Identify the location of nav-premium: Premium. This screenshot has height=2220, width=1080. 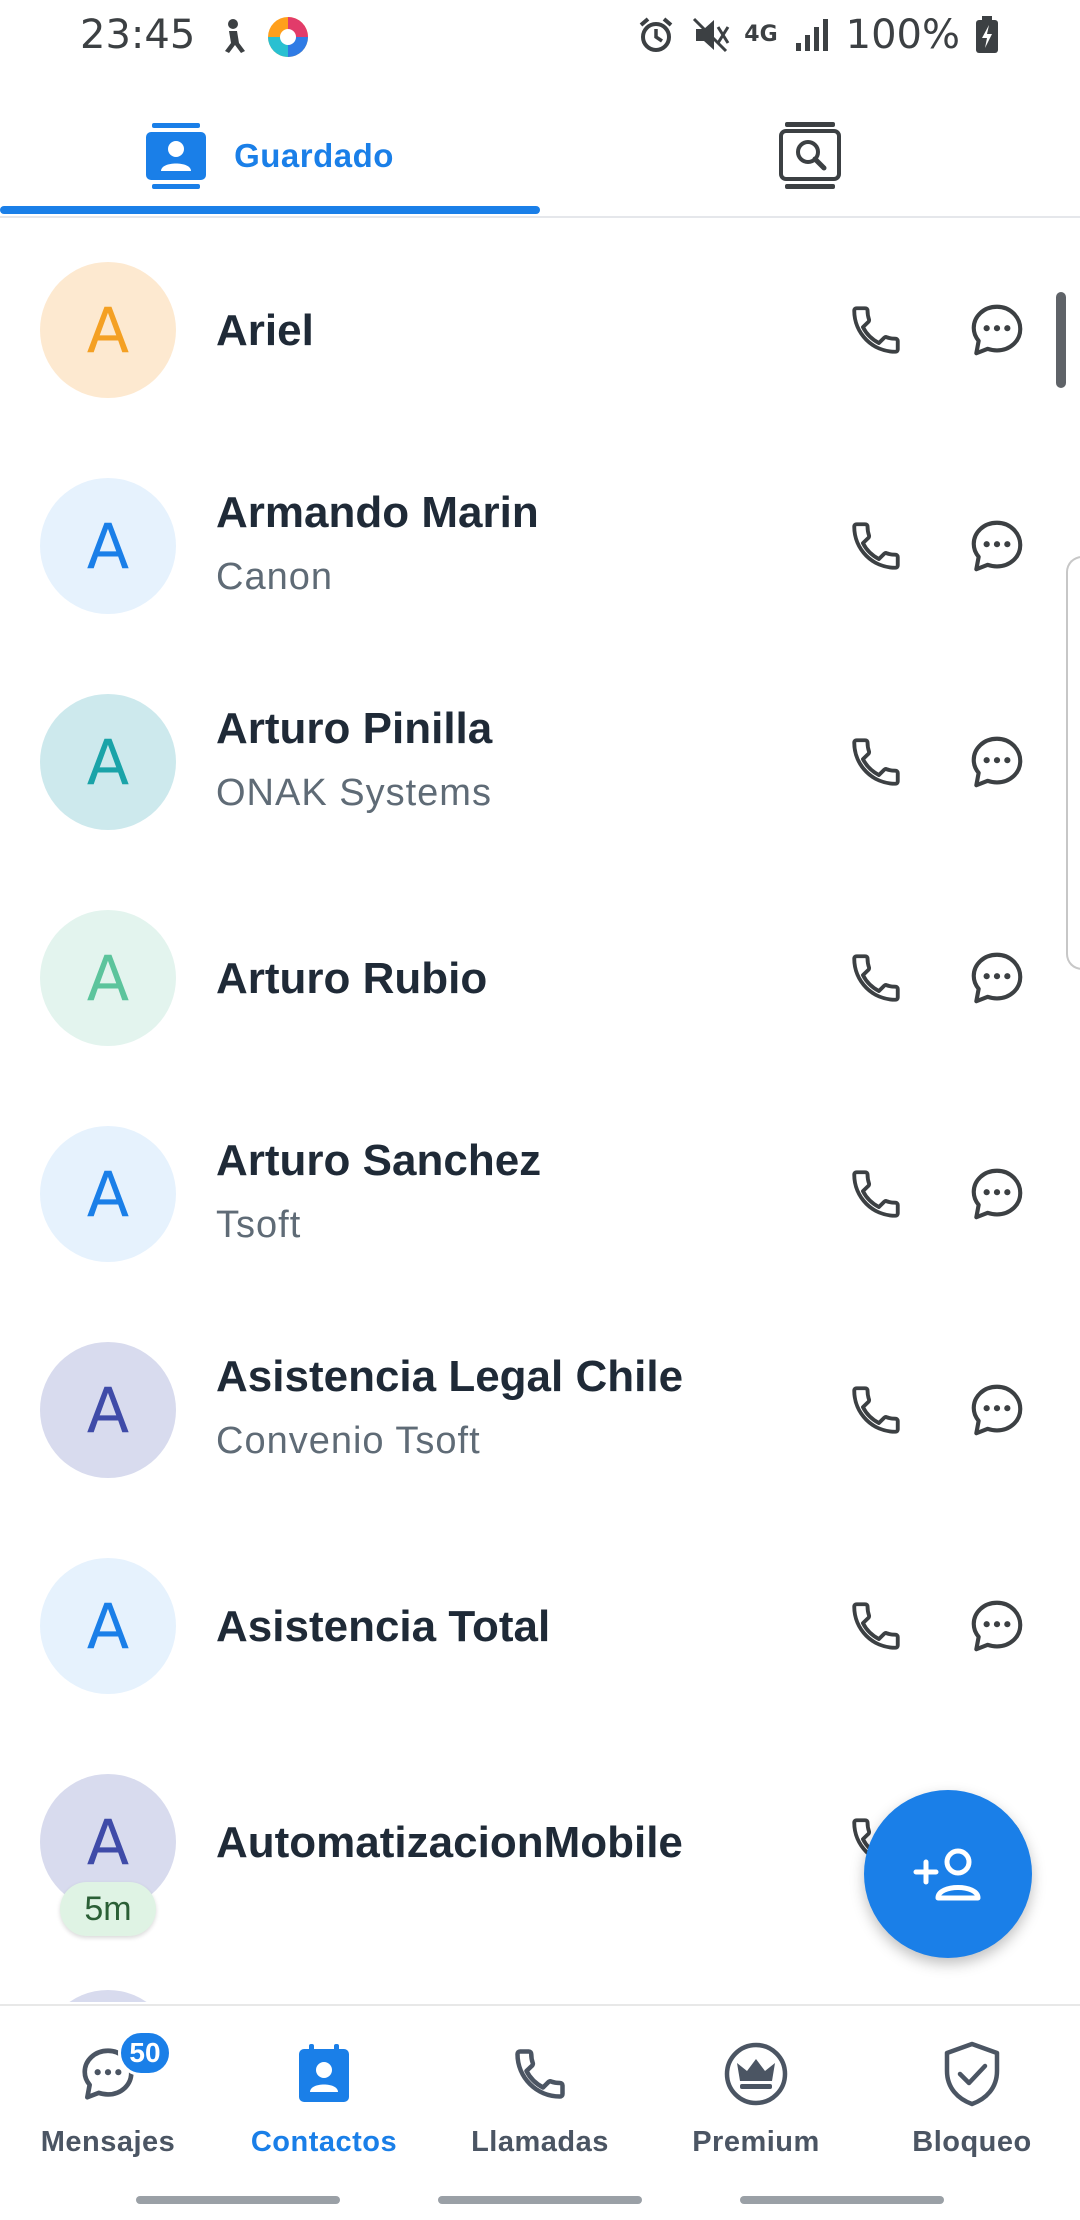
(756, 2105).